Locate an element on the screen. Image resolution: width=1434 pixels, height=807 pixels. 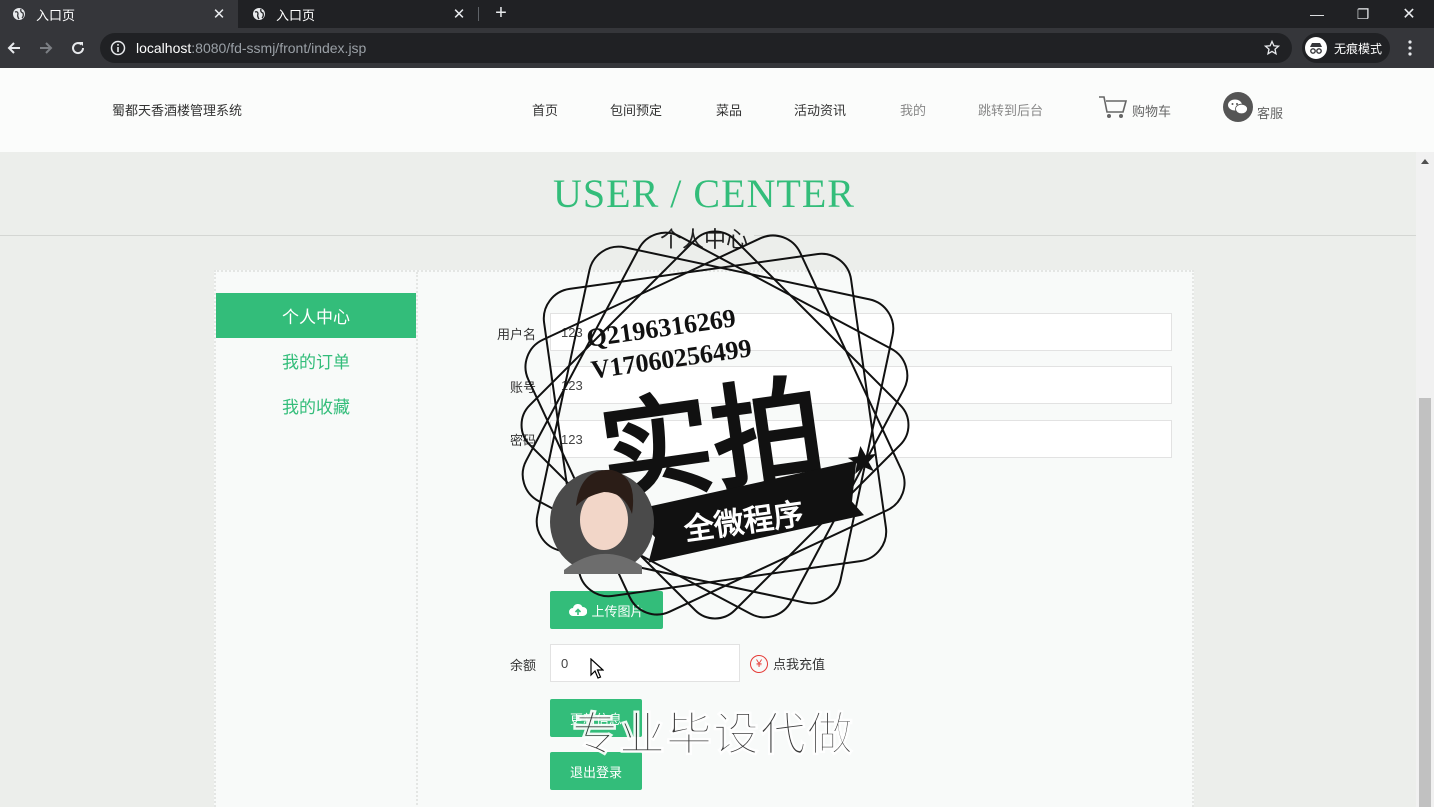
scroll-up-arrow-icon is located at coordinates (1425, 161).